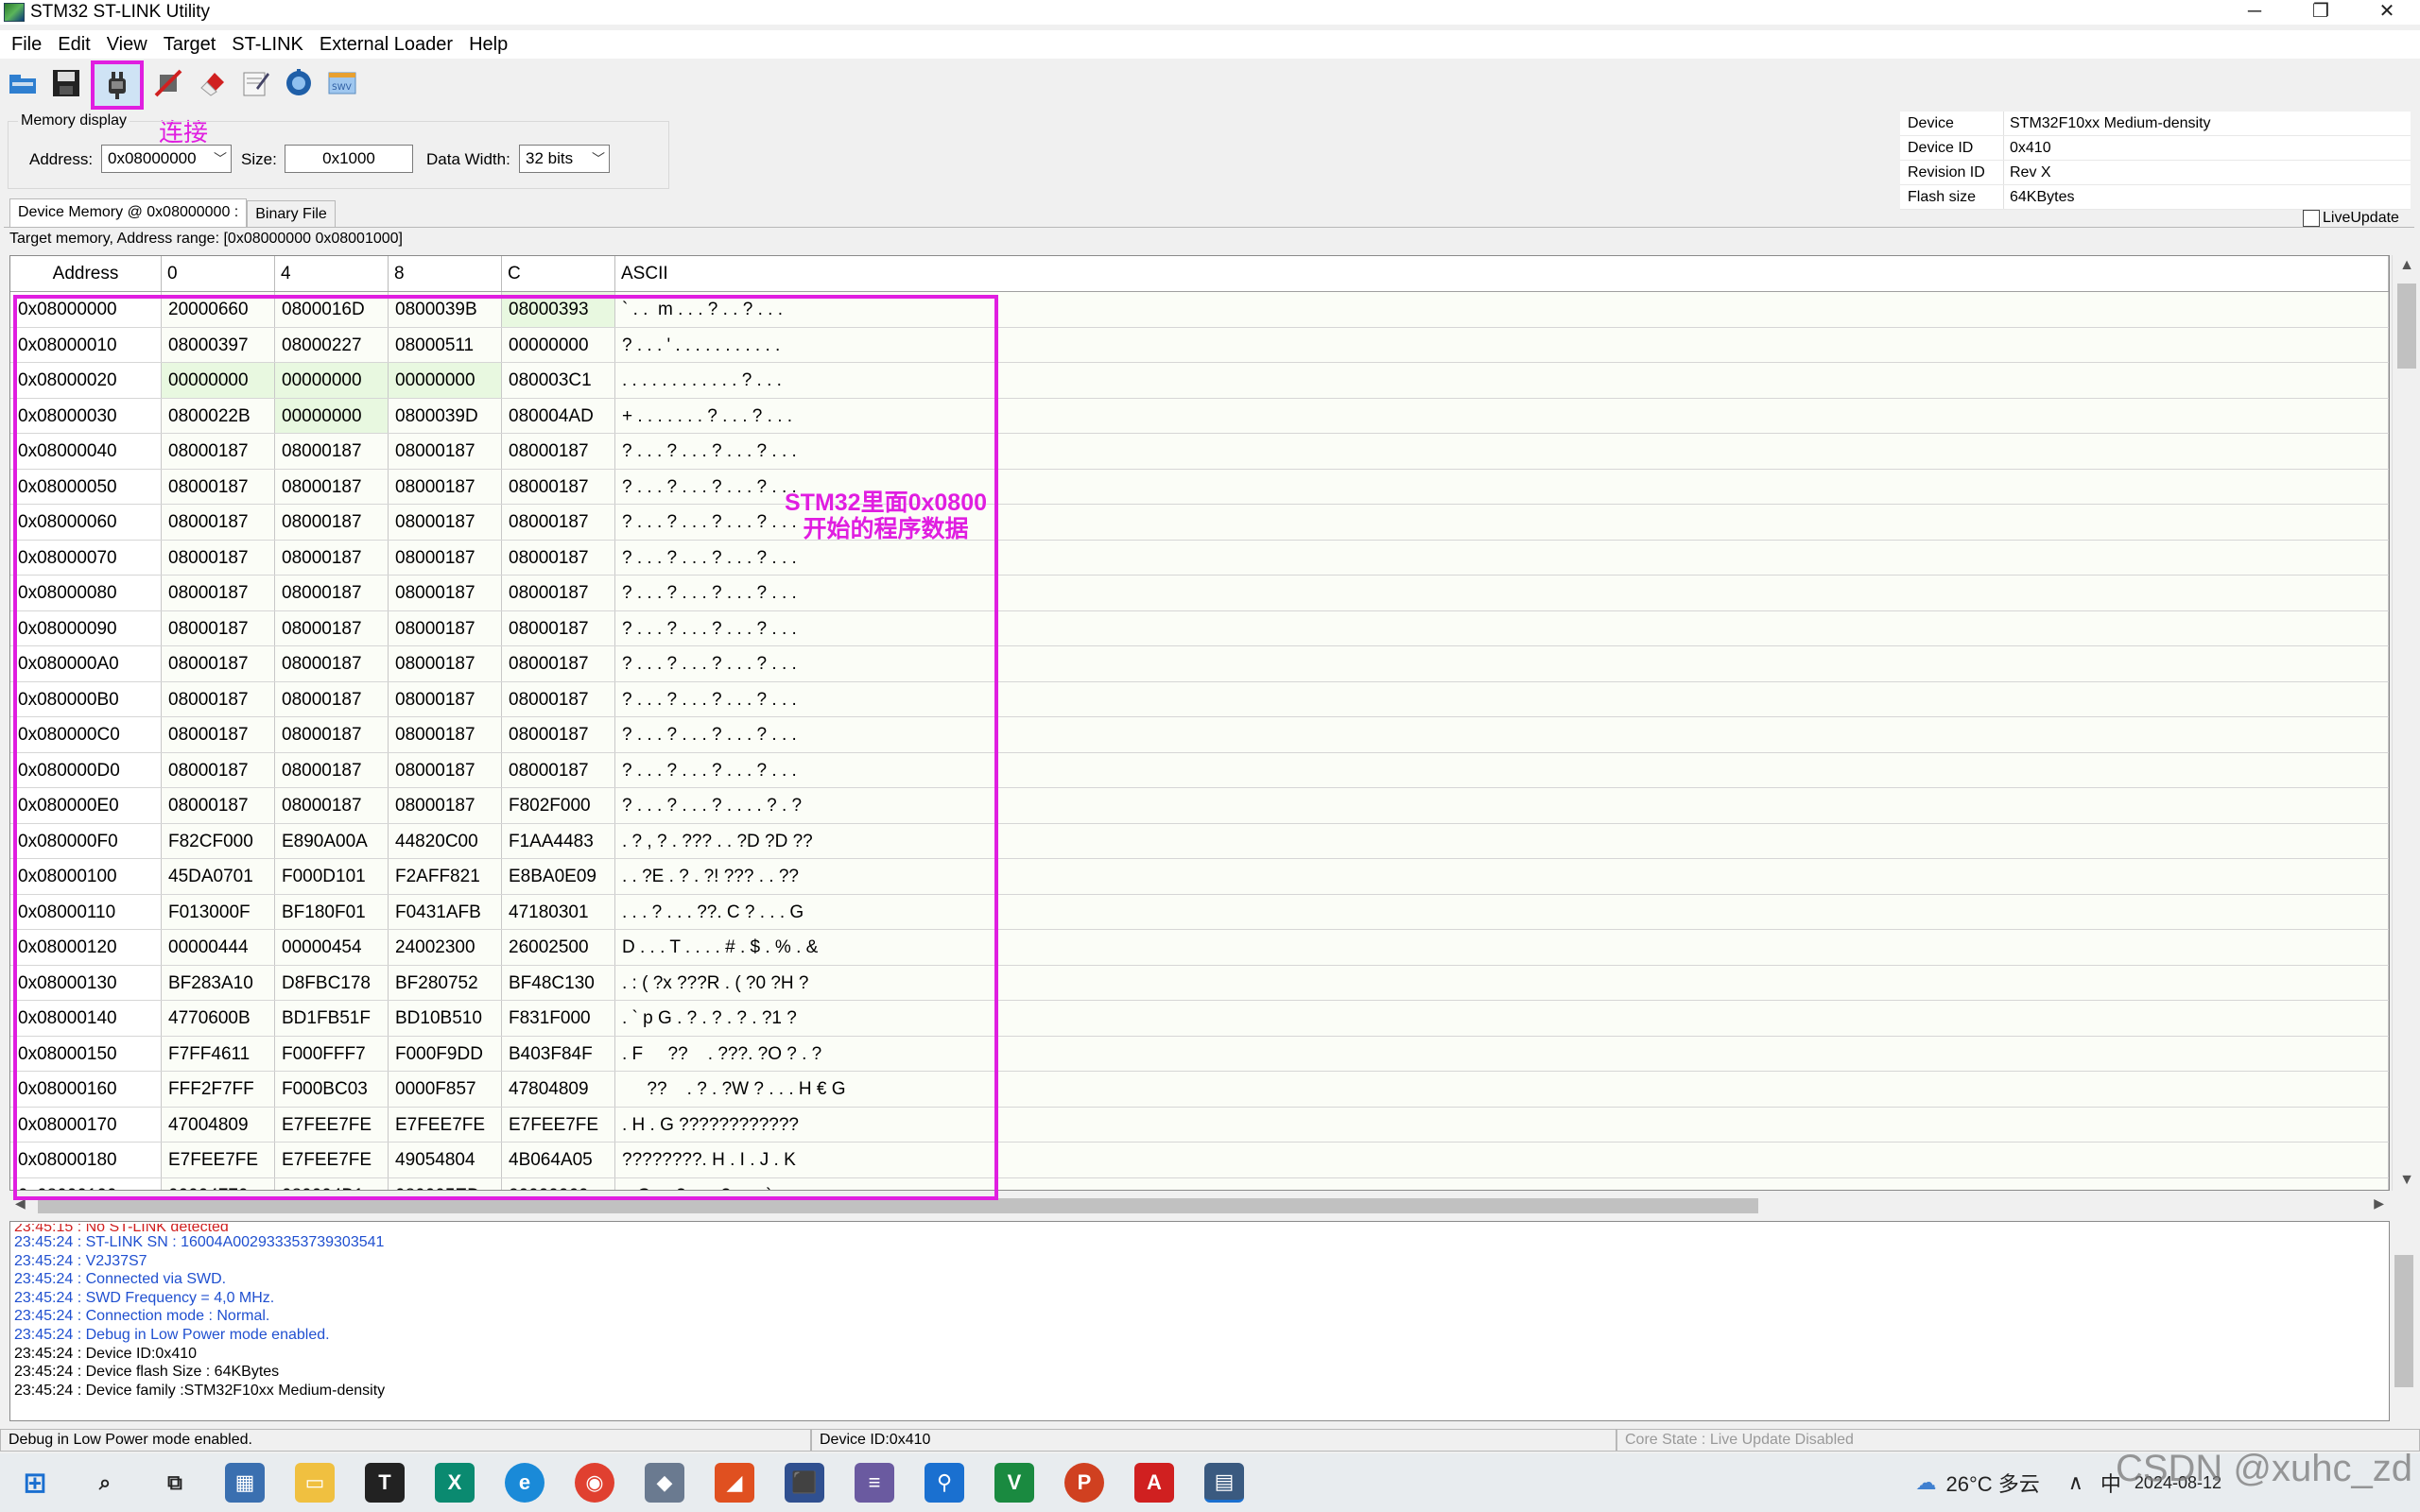 Image resolution: width=2420 pixels, height=1512 pixels. I want to click on chevron-up-icon: ∧, so click(2075, 1482).